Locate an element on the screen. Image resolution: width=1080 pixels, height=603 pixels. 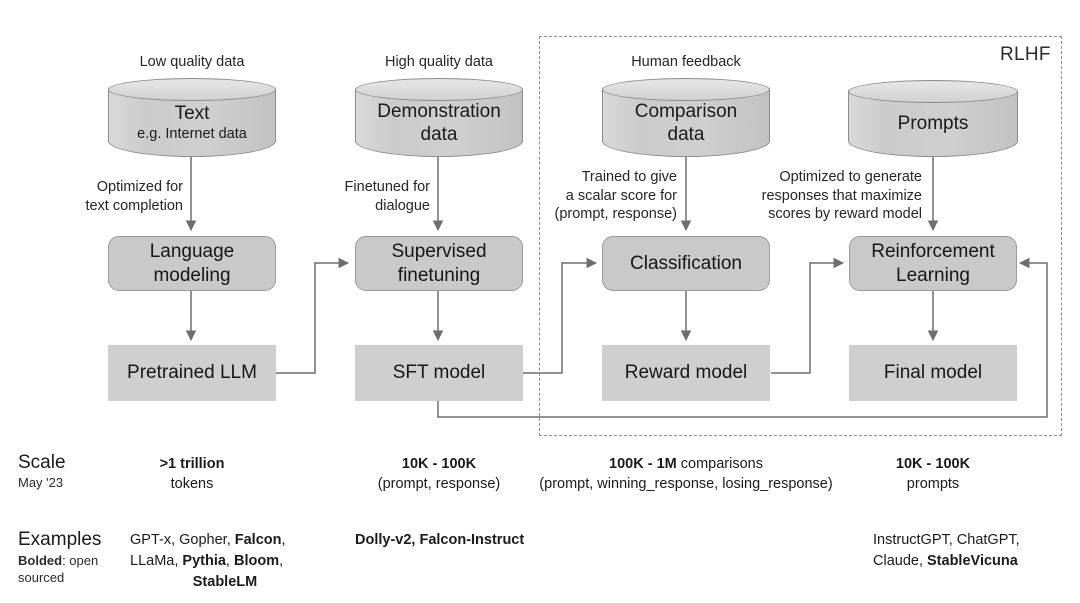
datastore-text-subtitle: e.g. Internet data is located at coordinates (192, 134).